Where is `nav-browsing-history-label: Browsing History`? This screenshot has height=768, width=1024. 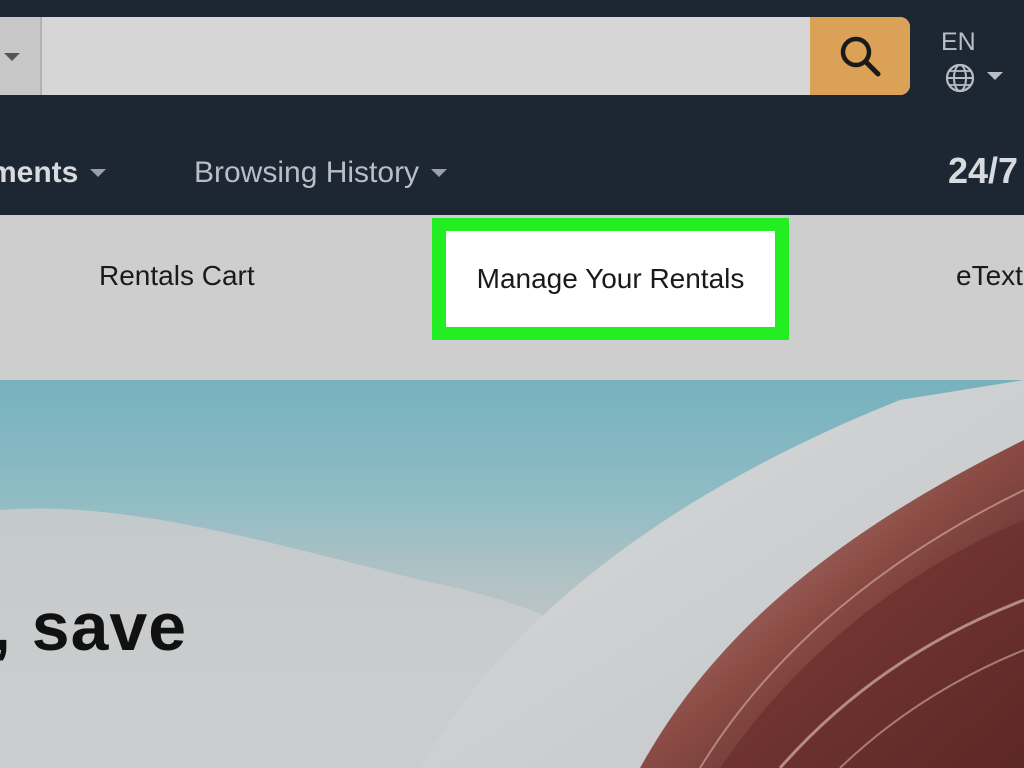 nav-browsing-history-label: Browsing History is located at coordinates (307, 172).